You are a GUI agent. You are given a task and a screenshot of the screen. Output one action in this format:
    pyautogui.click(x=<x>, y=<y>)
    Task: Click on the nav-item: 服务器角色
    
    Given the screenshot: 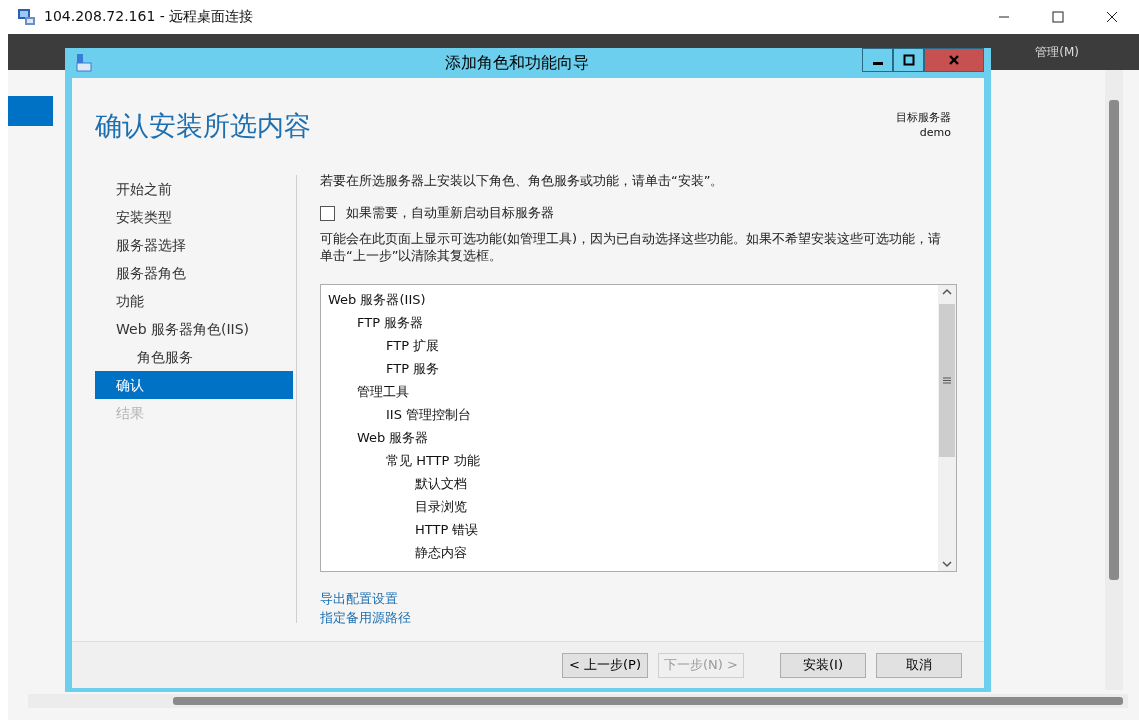 What is the action you would take?
    pyautogui.click(x=194, y=273)
    